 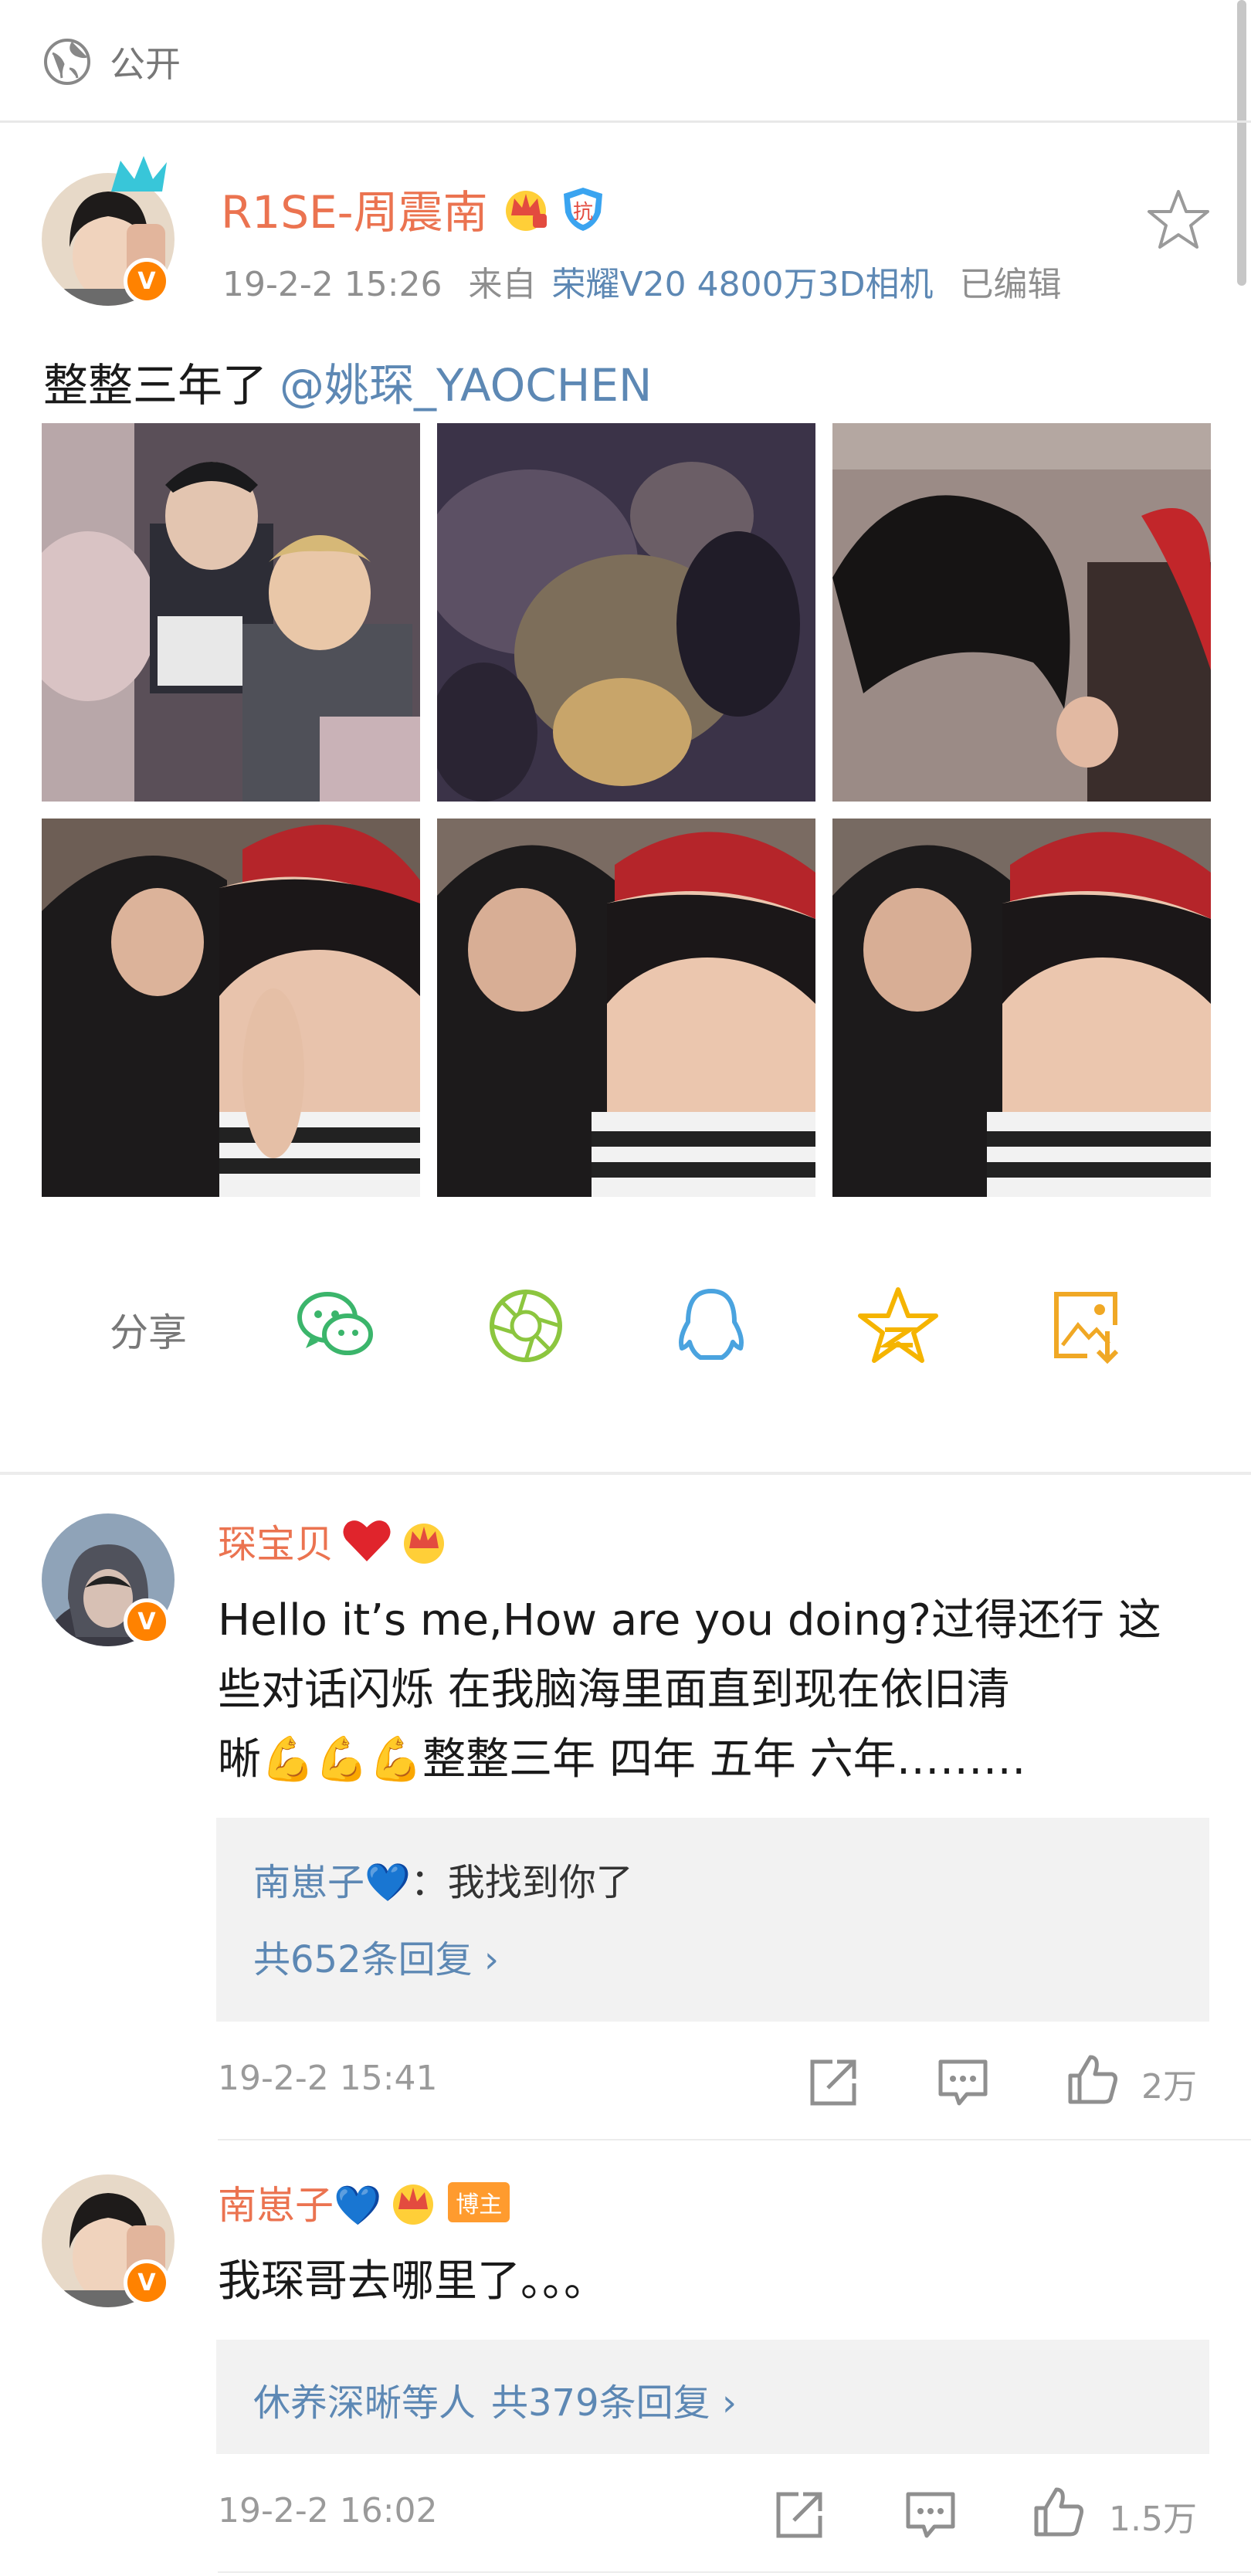 What do you see at coordinates (1010, 284) in the screenshot?
I see `edited-label: 已编辑` at bounding box center [1010, 284].